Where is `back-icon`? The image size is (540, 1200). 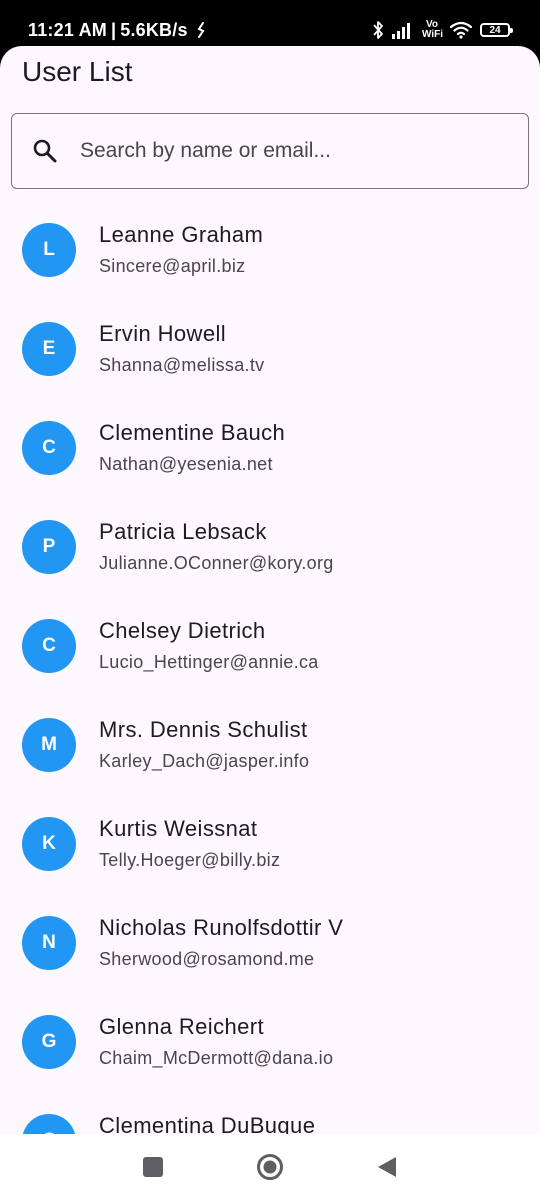
back-icon is located at coordinates (387, 1167).